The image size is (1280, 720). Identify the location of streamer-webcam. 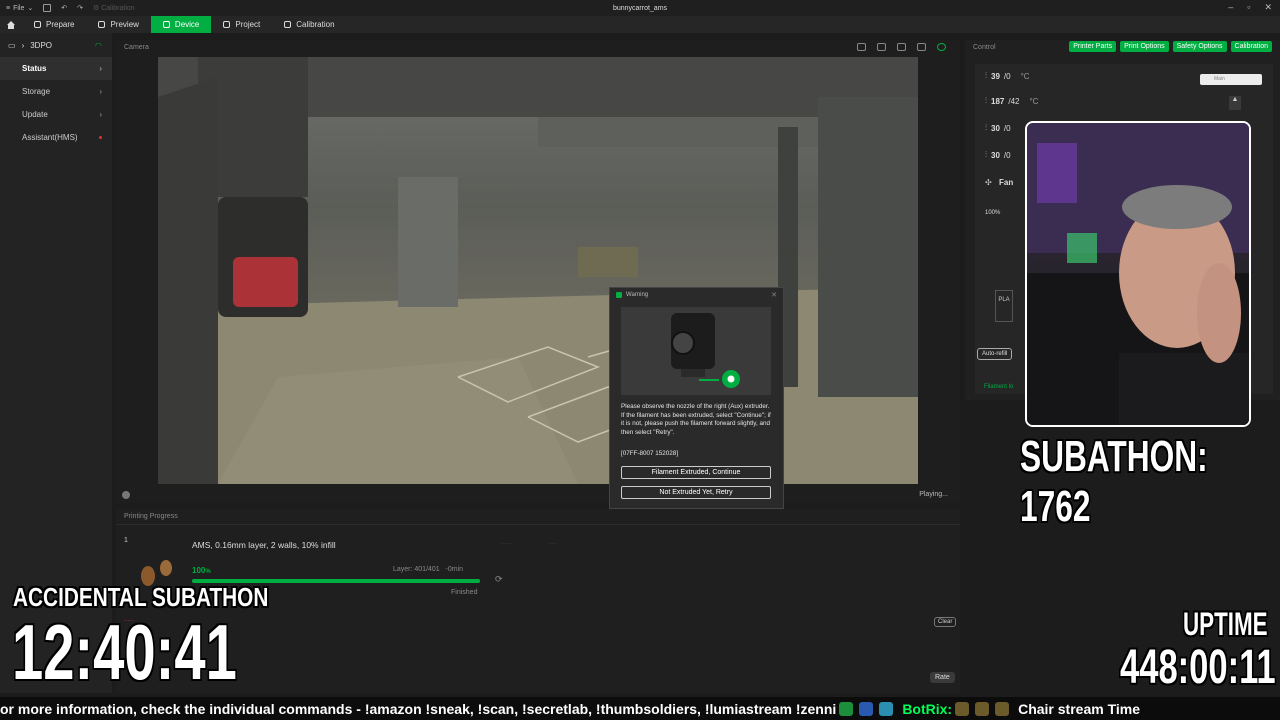
(1138, 274).